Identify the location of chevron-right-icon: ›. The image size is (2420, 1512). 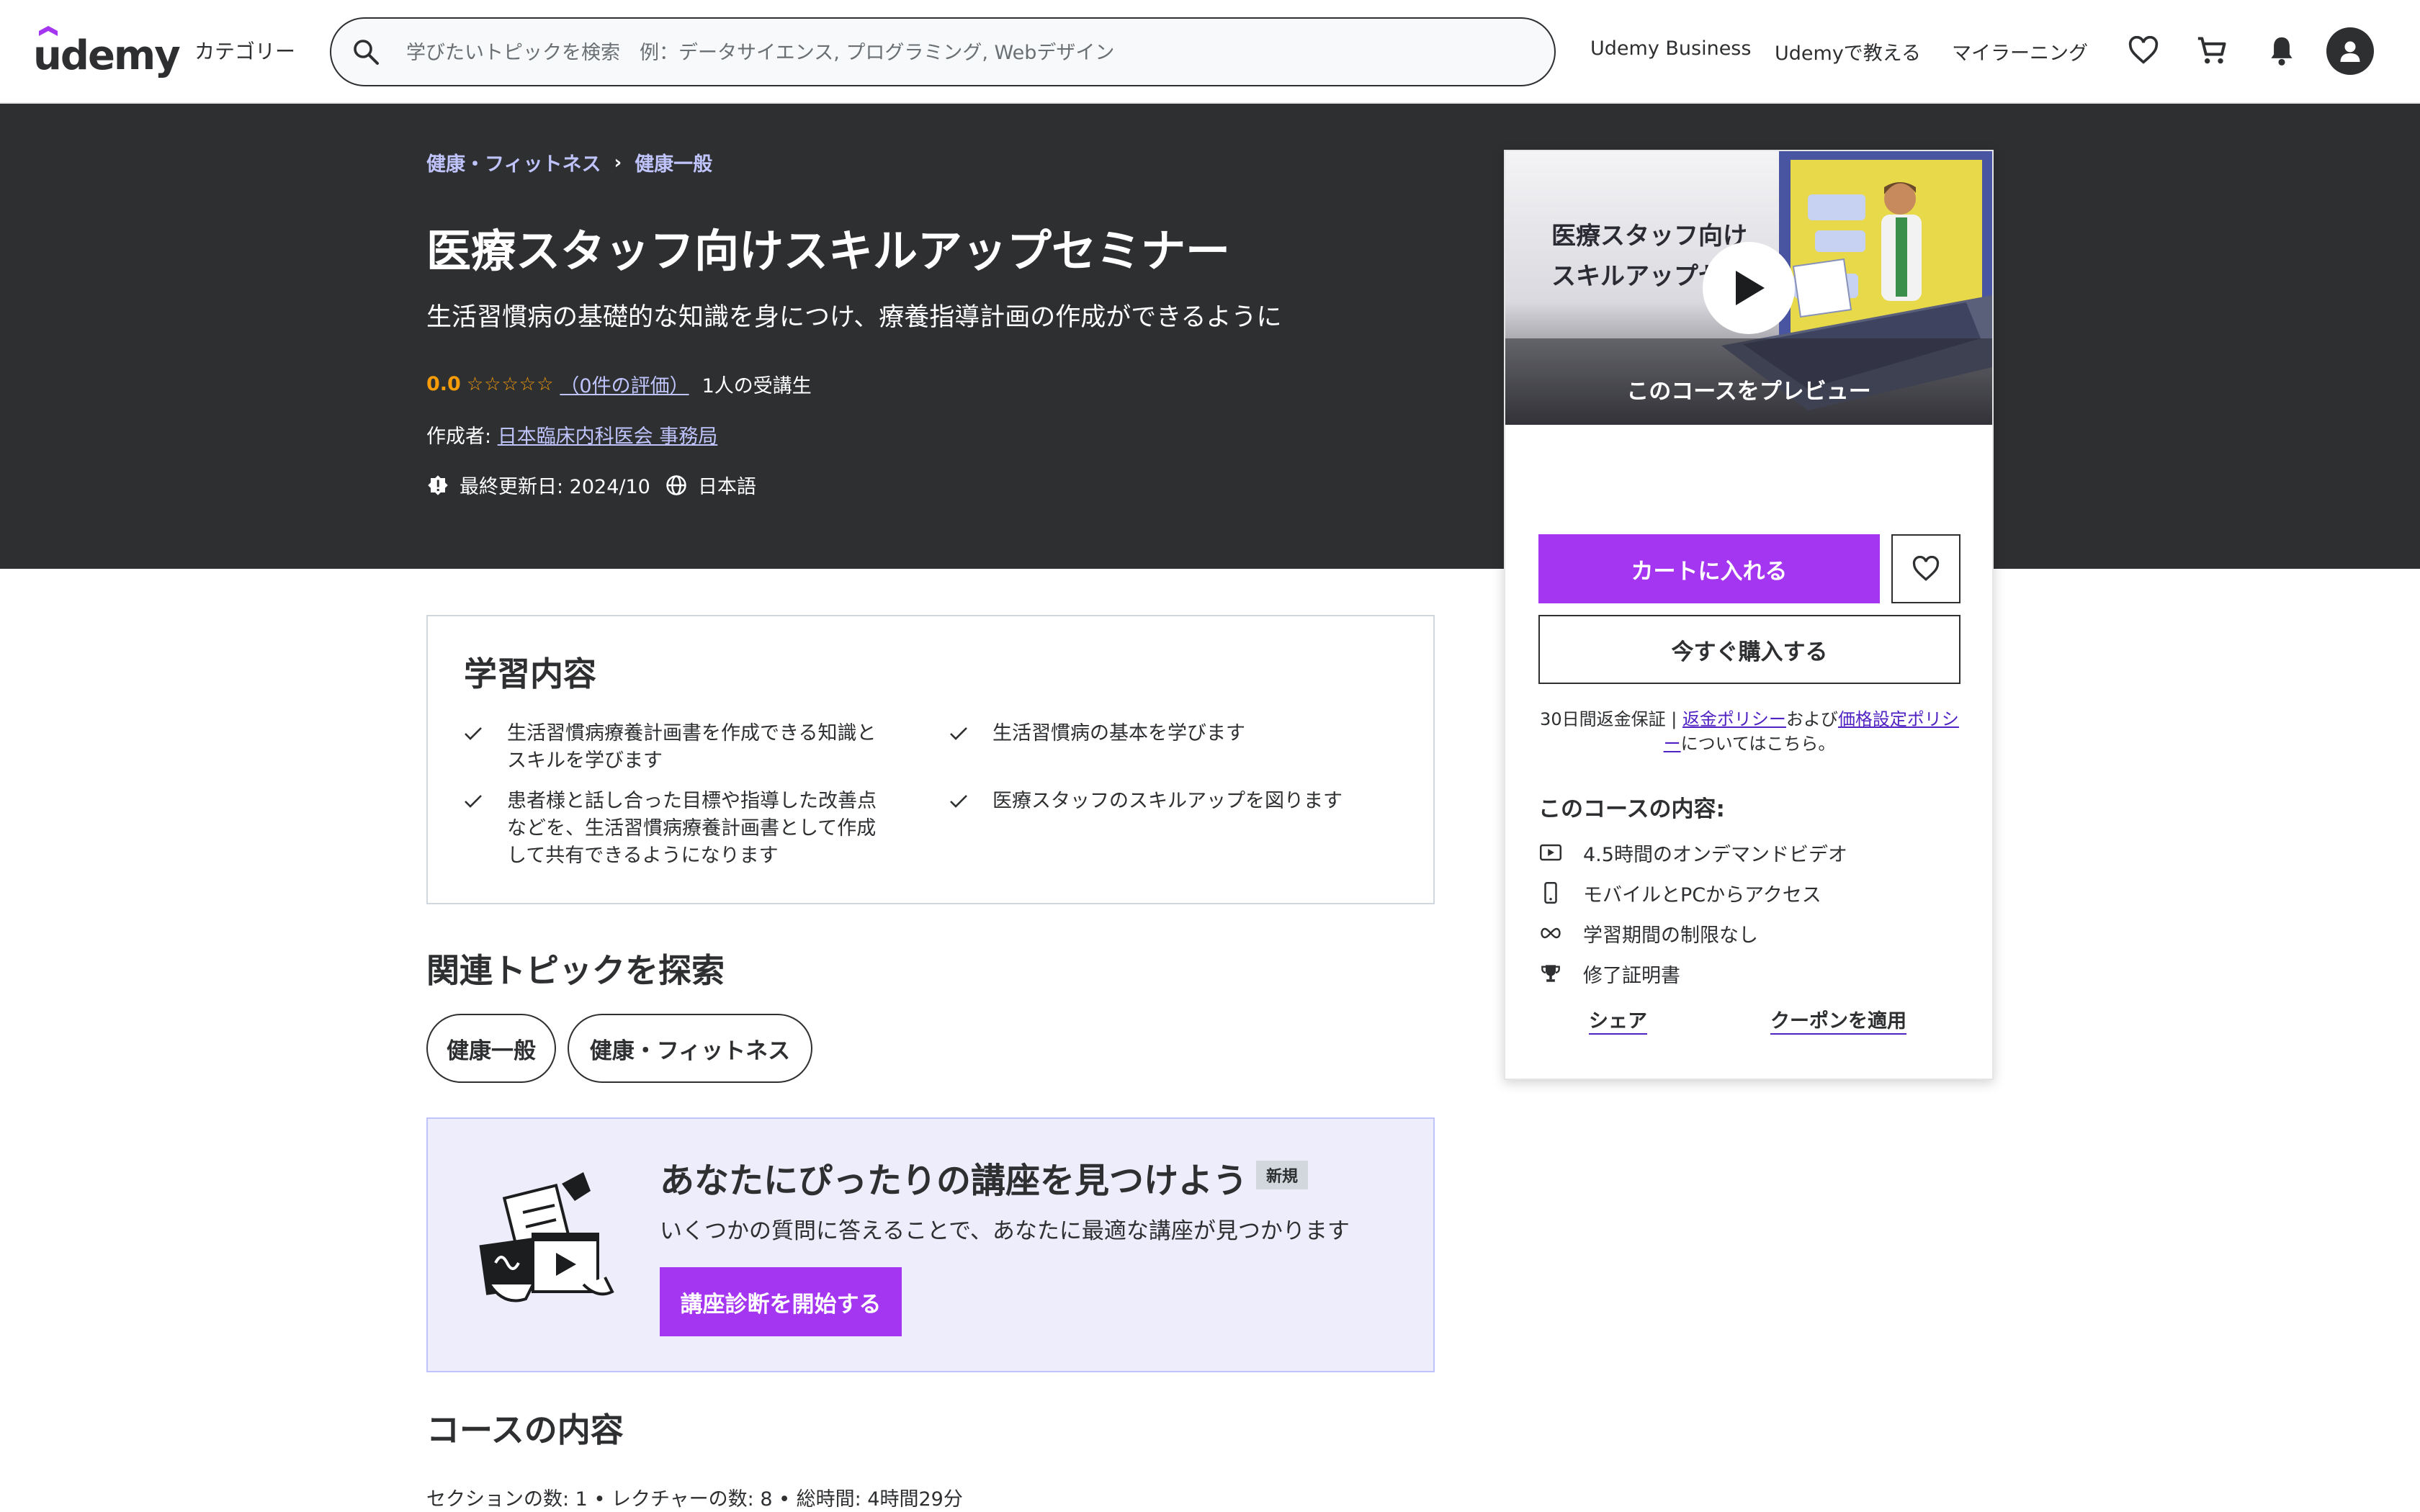
(618, 162).